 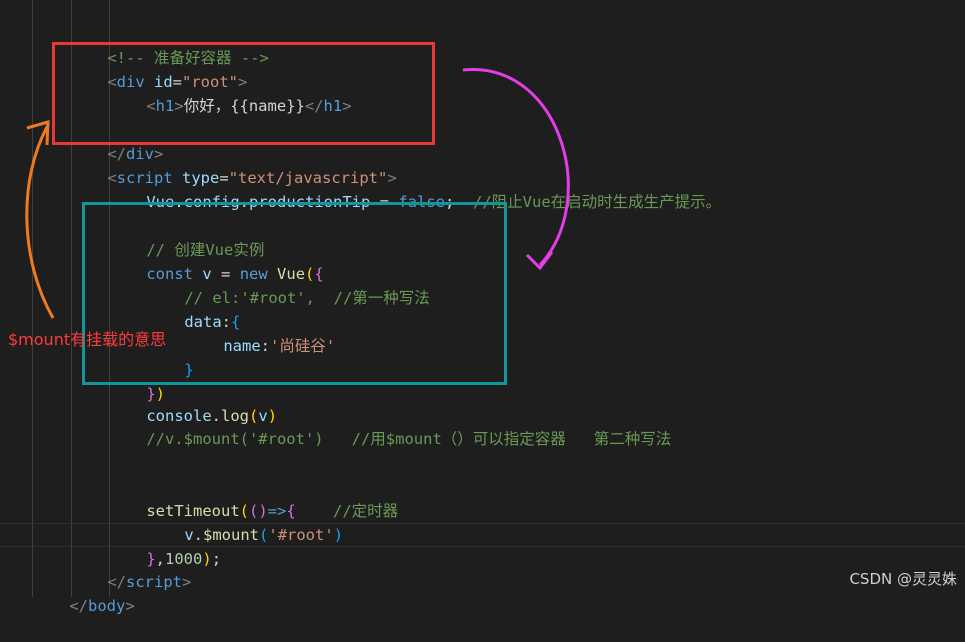 I want to click on mount-annotation: $mount有挂载的意思, so click(x=87, y=339).